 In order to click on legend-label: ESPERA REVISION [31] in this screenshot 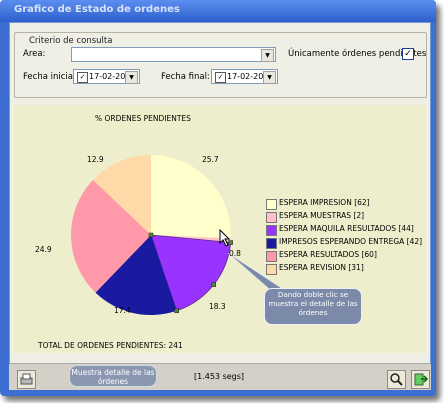, I will do `click(321, 267)`.